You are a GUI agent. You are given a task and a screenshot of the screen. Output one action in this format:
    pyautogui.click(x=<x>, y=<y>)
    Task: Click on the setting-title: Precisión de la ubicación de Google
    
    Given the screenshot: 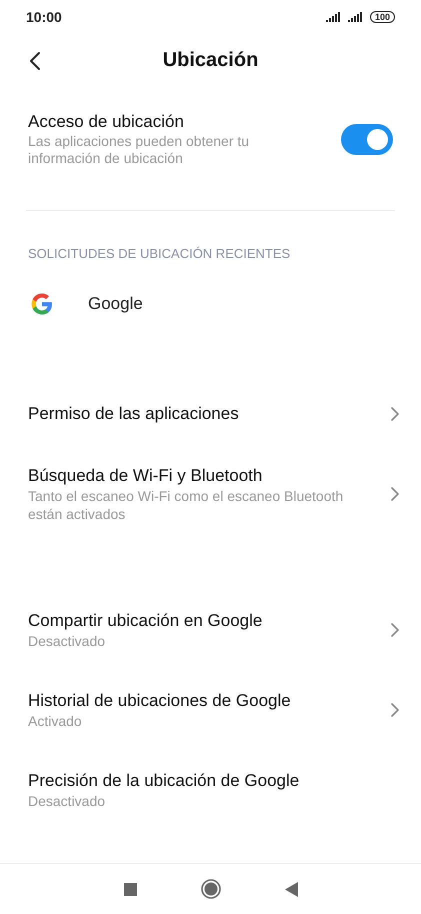 What is the action you would take?
    pyautogui.click(x=164, y=781)
    